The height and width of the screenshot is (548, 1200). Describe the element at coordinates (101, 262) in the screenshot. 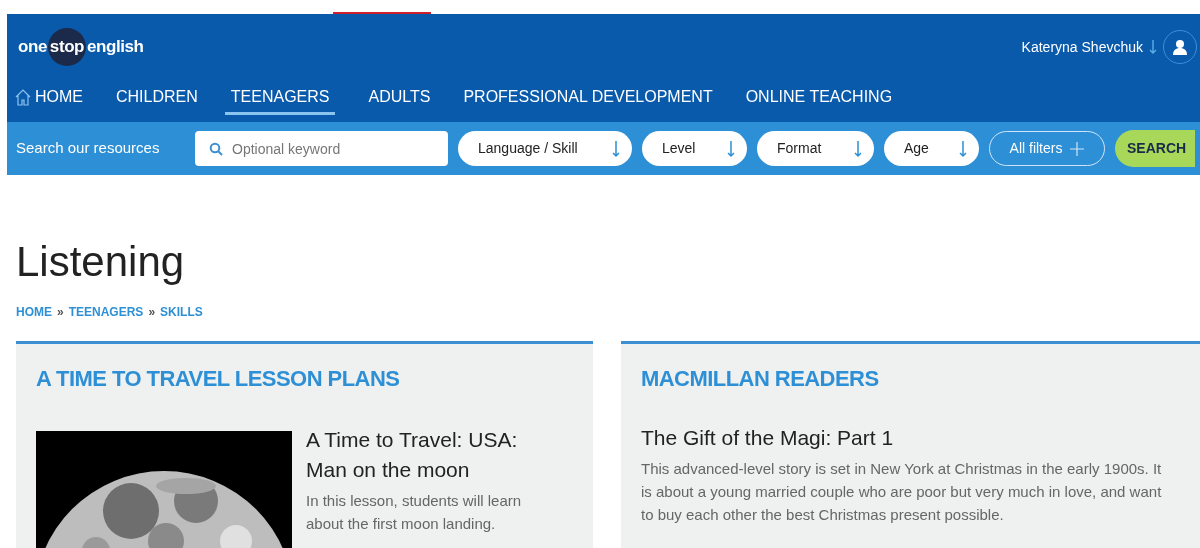

I see `page-title: Listening` at that location.